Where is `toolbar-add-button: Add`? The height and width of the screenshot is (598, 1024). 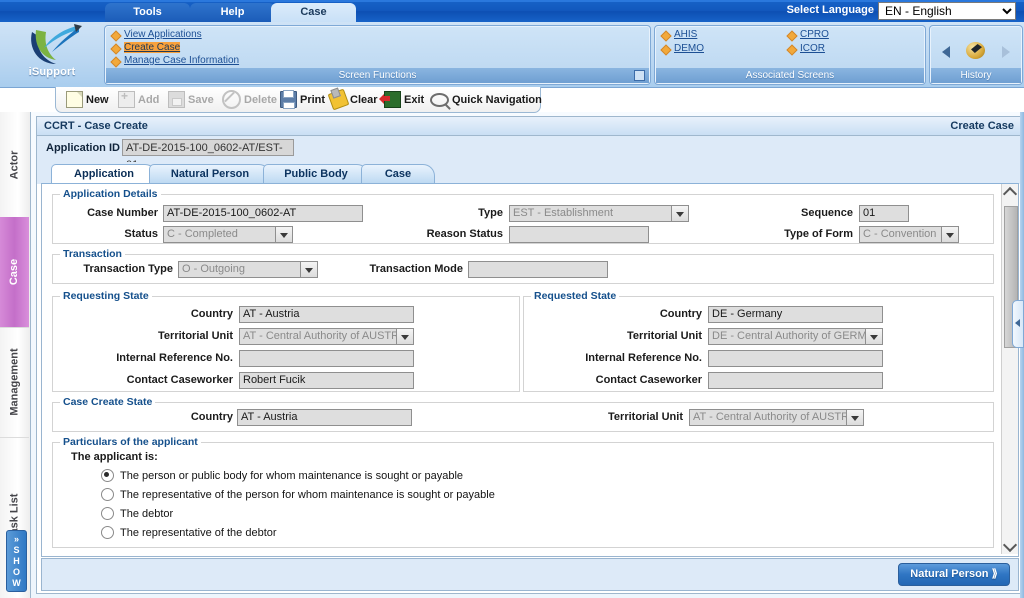
toolbar-add-button: Add is located at coordinates (138, 99).